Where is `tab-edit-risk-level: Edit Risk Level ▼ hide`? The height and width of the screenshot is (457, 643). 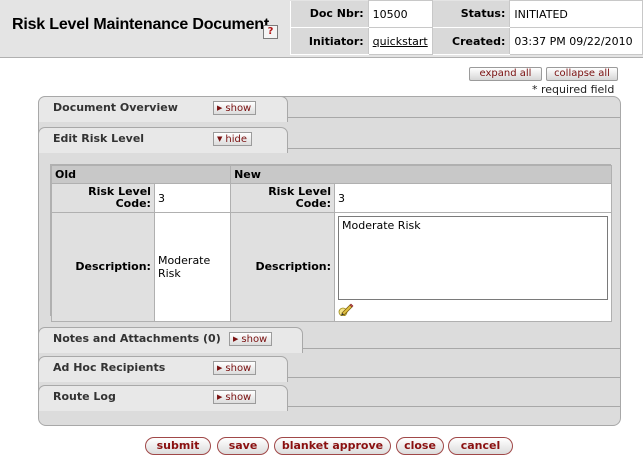 tab-edit-risk-level: Edit Risk Level ▼ hide is located at coordinates (329, 140).